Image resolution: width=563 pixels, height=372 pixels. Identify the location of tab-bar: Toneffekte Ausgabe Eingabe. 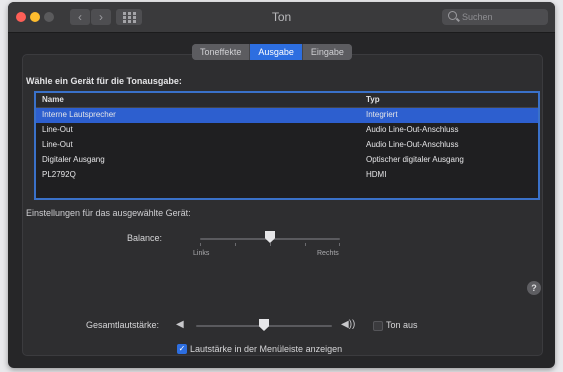
(272, 52).